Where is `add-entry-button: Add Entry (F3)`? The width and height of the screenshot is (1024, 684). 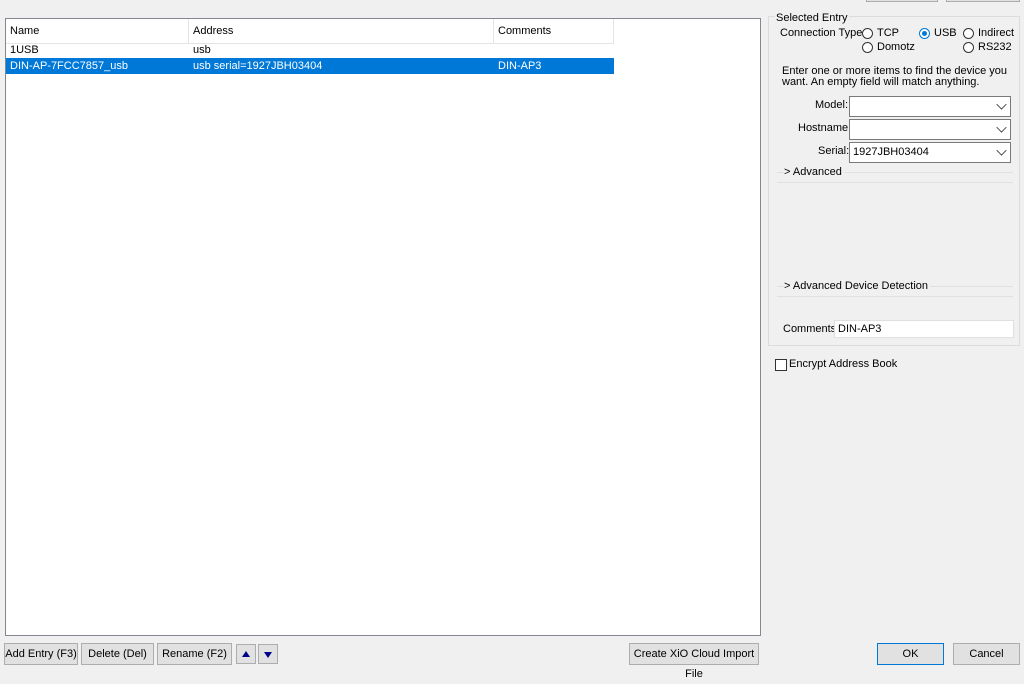 add-entry-button: Add Entry (F3) is located at coordinates (41, 654).